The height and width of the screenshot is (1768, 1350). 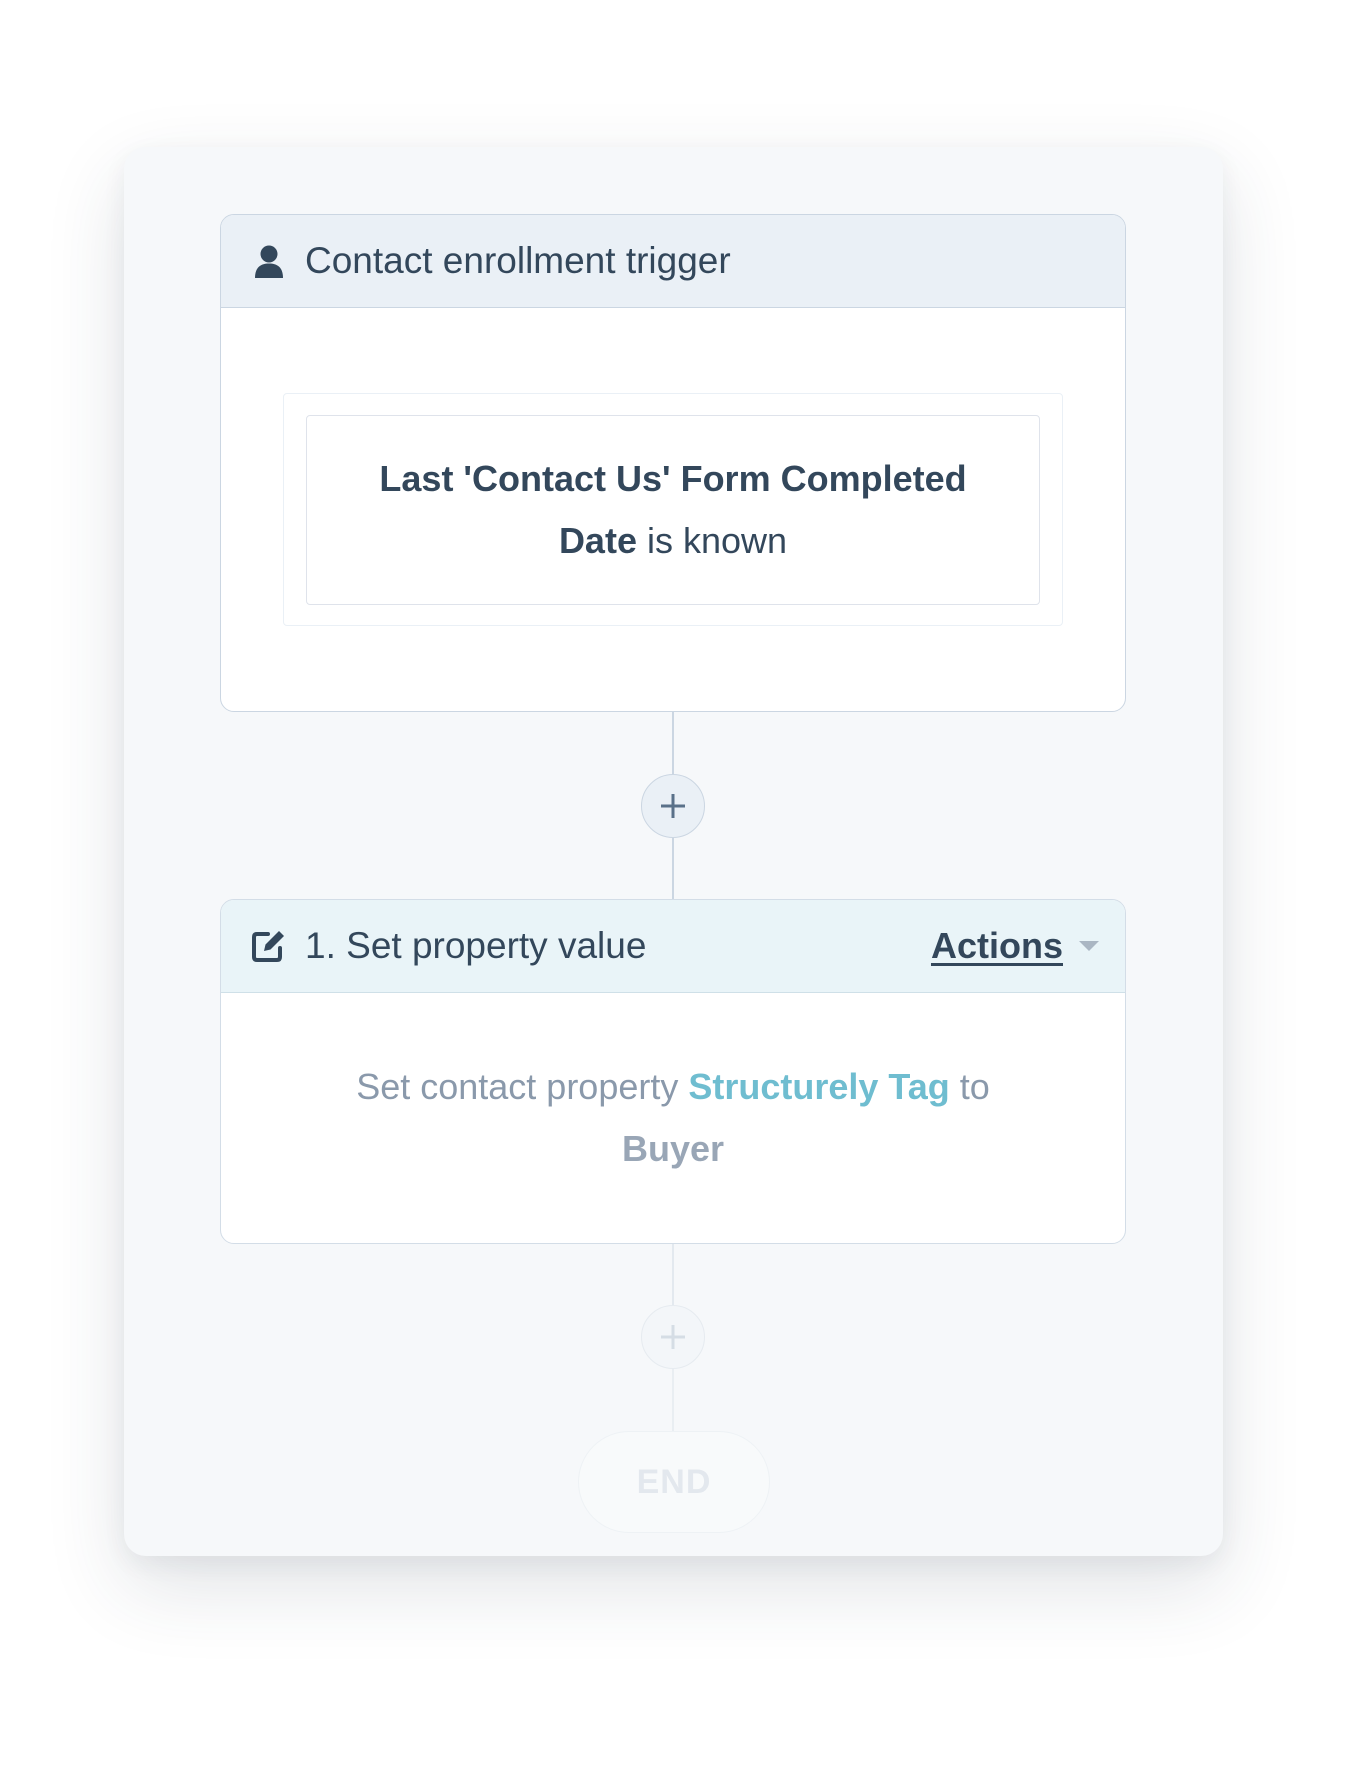 I want to click on property-link: Structurely Tag, so click(x=818, y=1086).